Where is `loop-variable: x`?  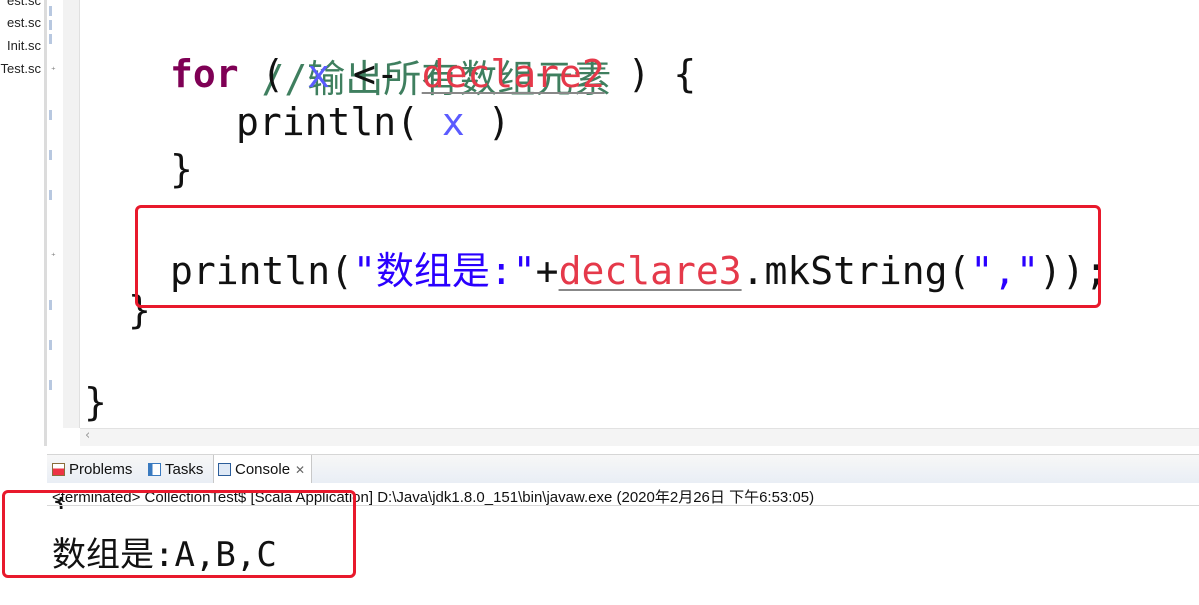
loop-variable: x is located at coordinates (319, 74).